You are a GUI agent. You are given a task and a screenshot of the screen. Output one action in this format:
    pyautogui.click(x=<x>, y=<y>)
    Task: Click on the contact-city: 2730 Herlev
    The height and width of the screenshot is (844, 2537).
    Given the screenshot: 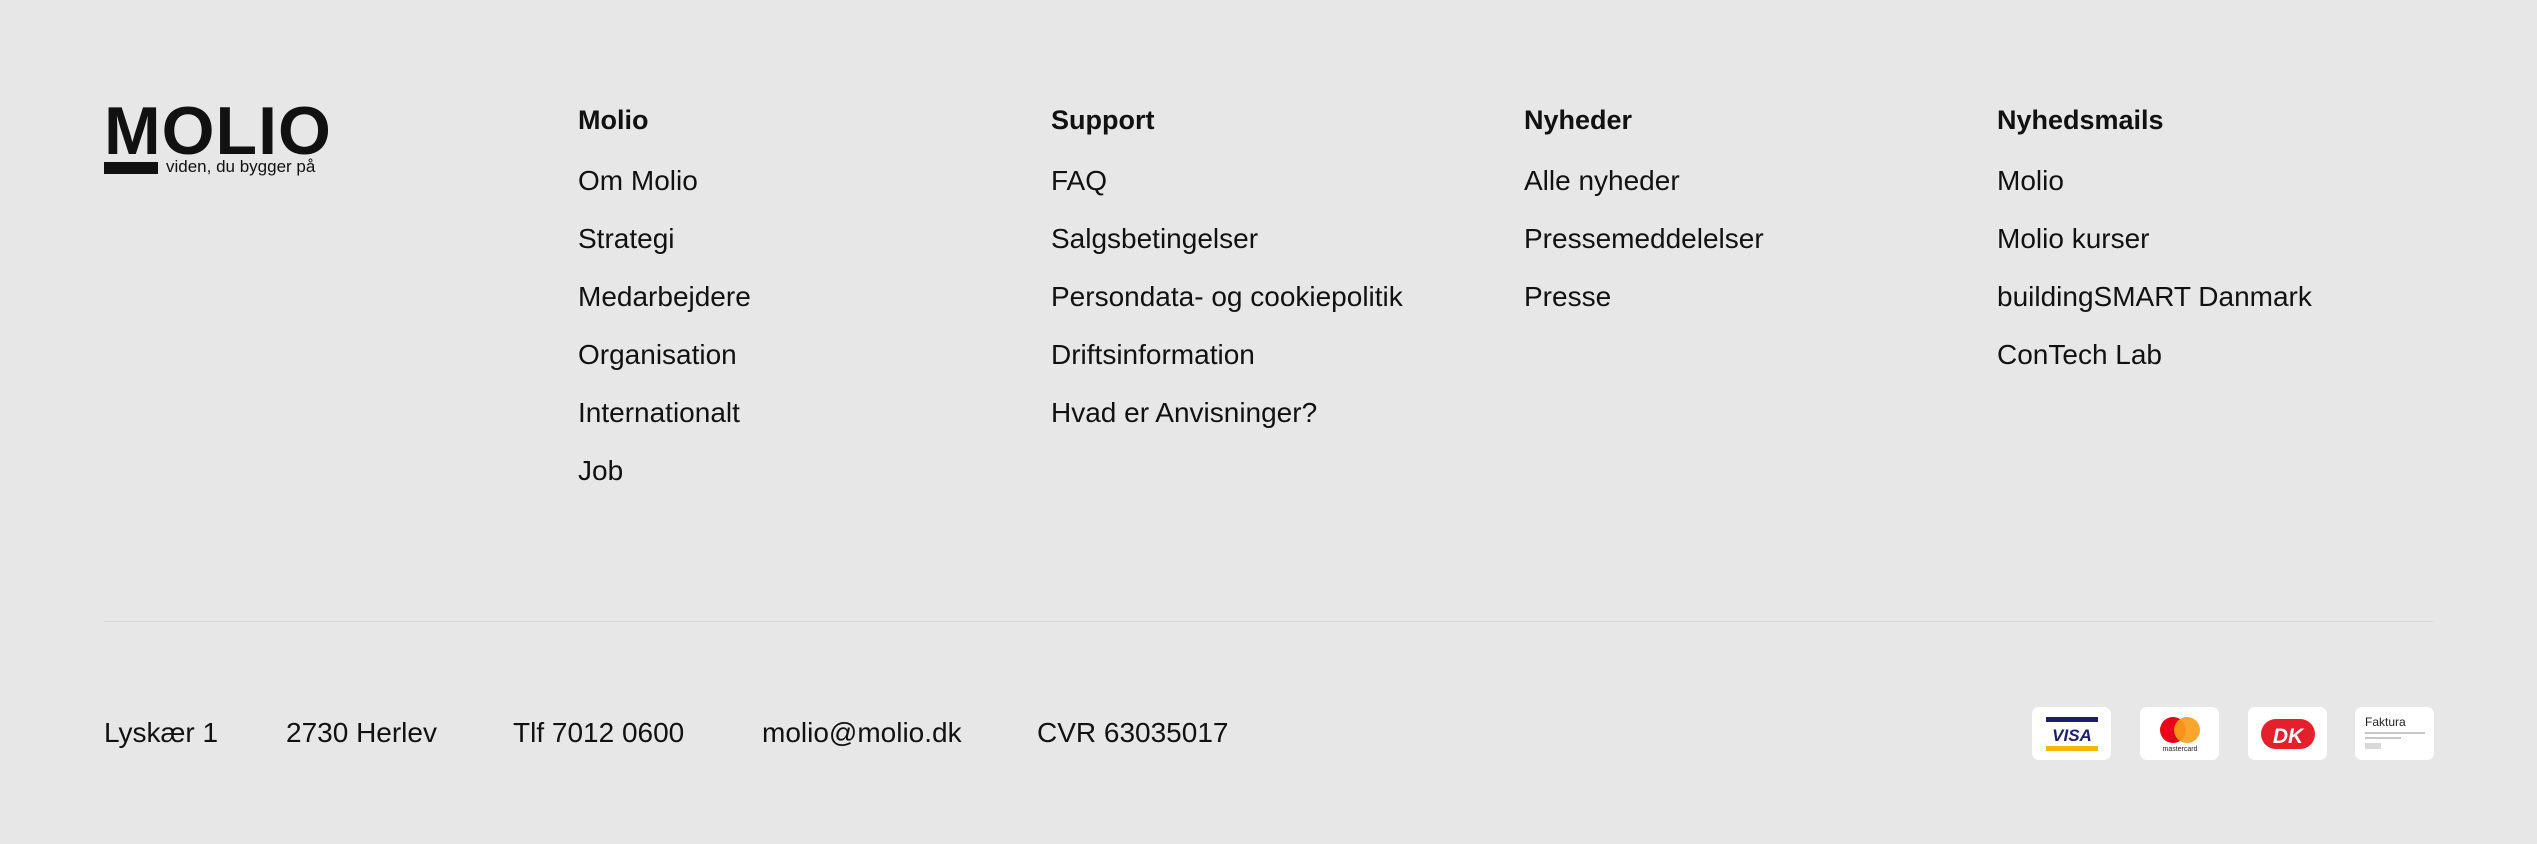 What is the action you would take?
    pyautogui.click(x=361, y=732)
    